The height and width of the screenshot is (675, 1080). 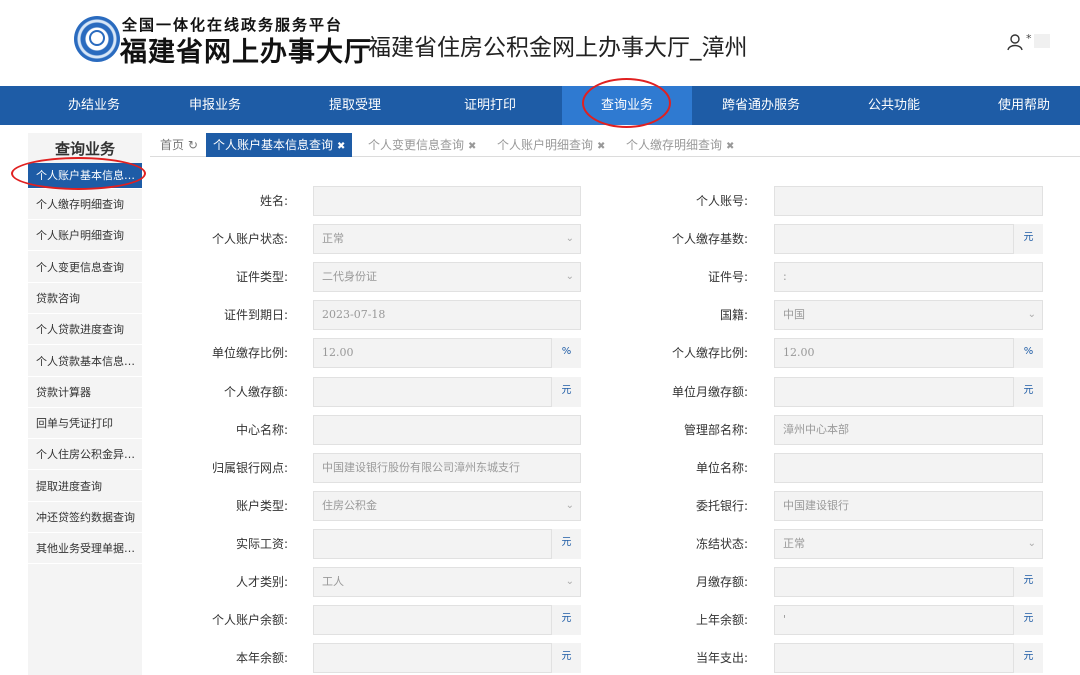 What do you see at coordinates (349, 505) in the screenshot?
I see `field-value: 住房公积金` at bounding box center [349, 505].